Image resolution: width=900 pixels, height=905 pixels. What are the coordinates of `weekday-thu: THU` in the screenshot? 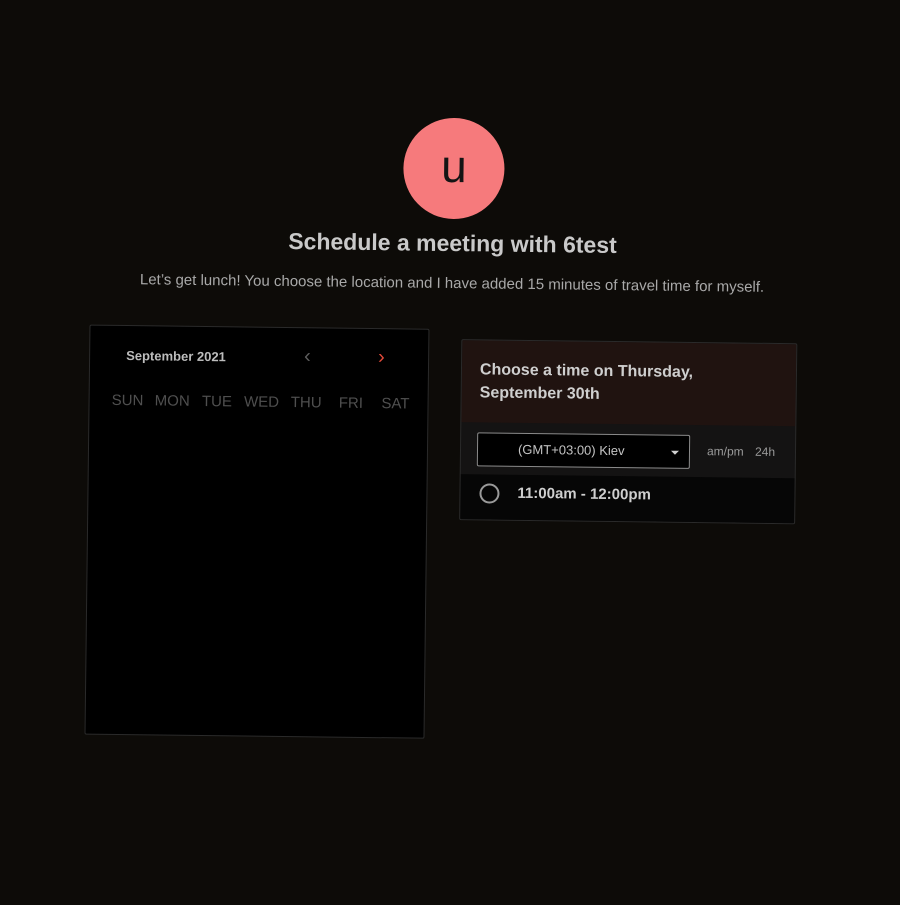 It's located at (306, 403).